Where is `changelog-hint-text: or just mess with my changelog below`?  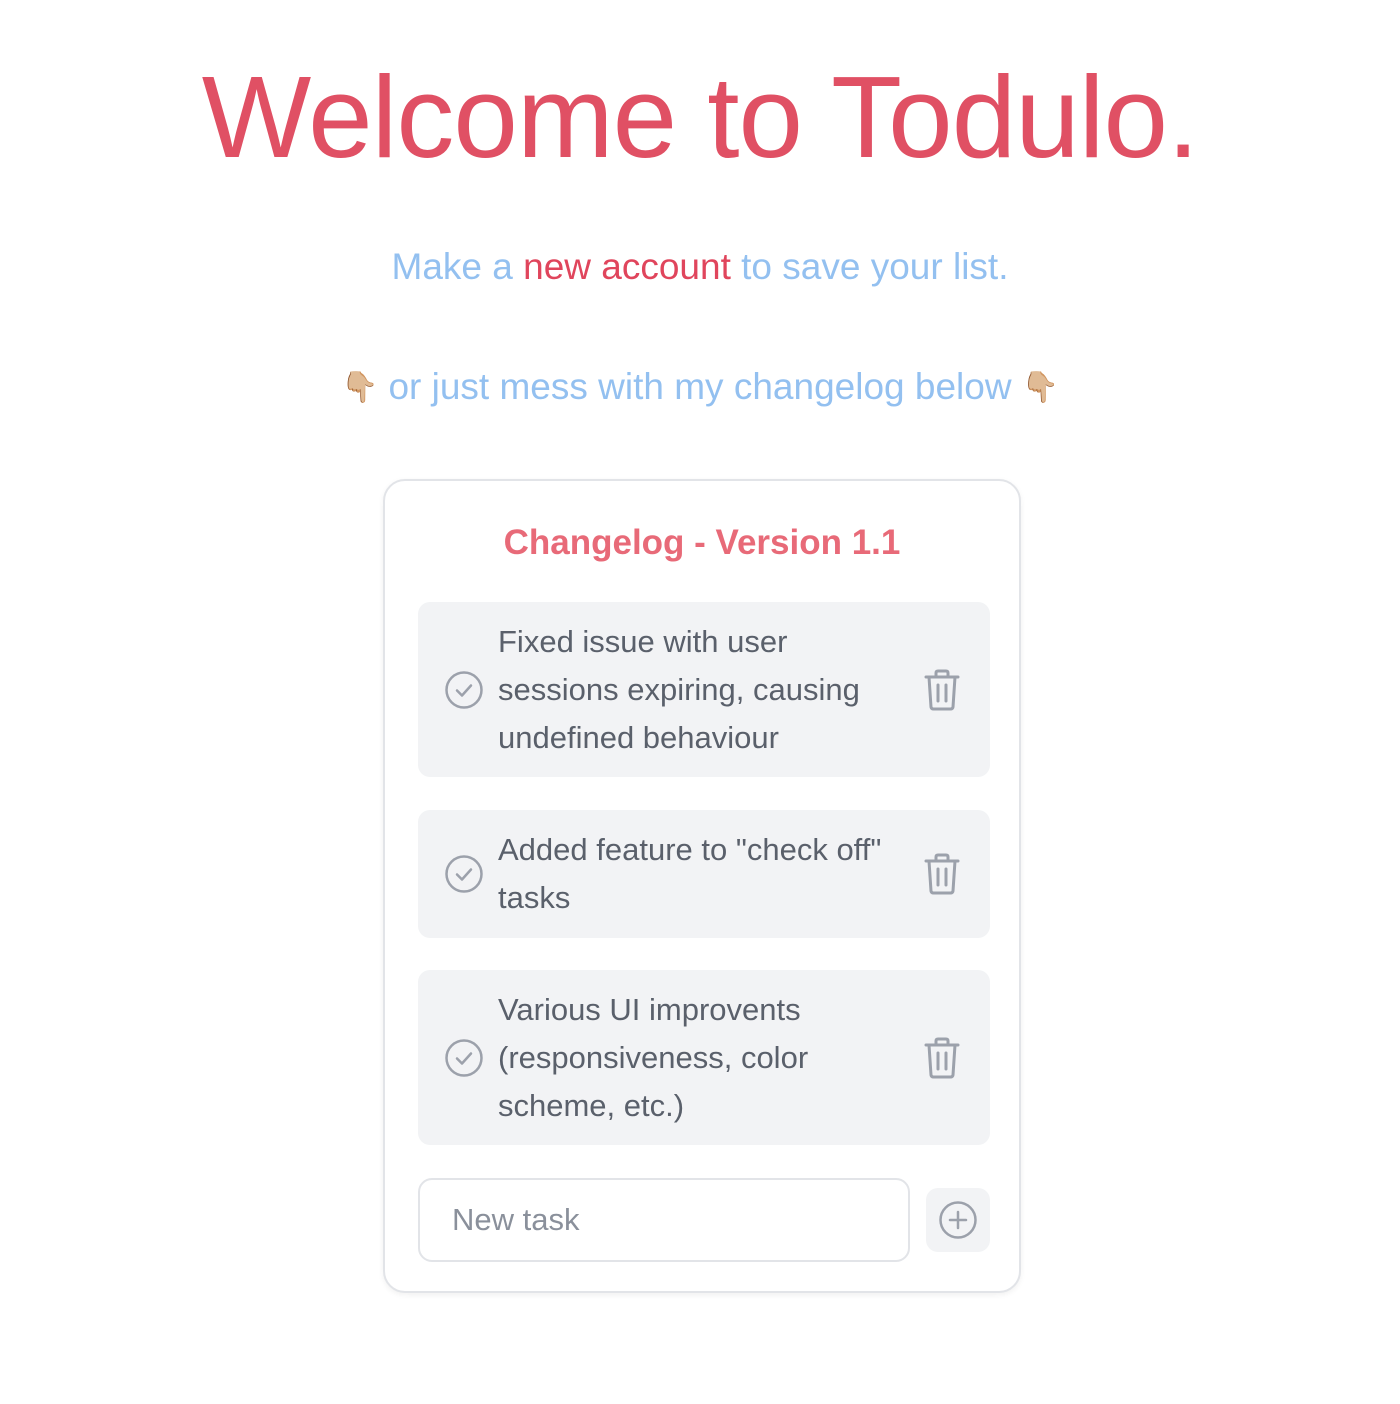
changelog-hint-text: or just mess with my changelog below is located at coordinates (700, 386).